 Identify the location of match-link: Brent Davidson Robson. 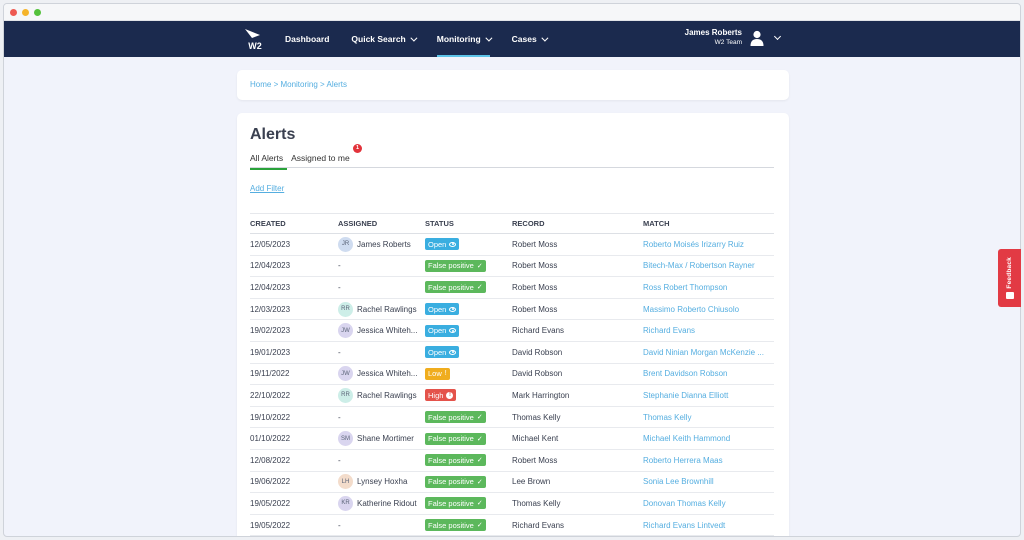
(708, 374).